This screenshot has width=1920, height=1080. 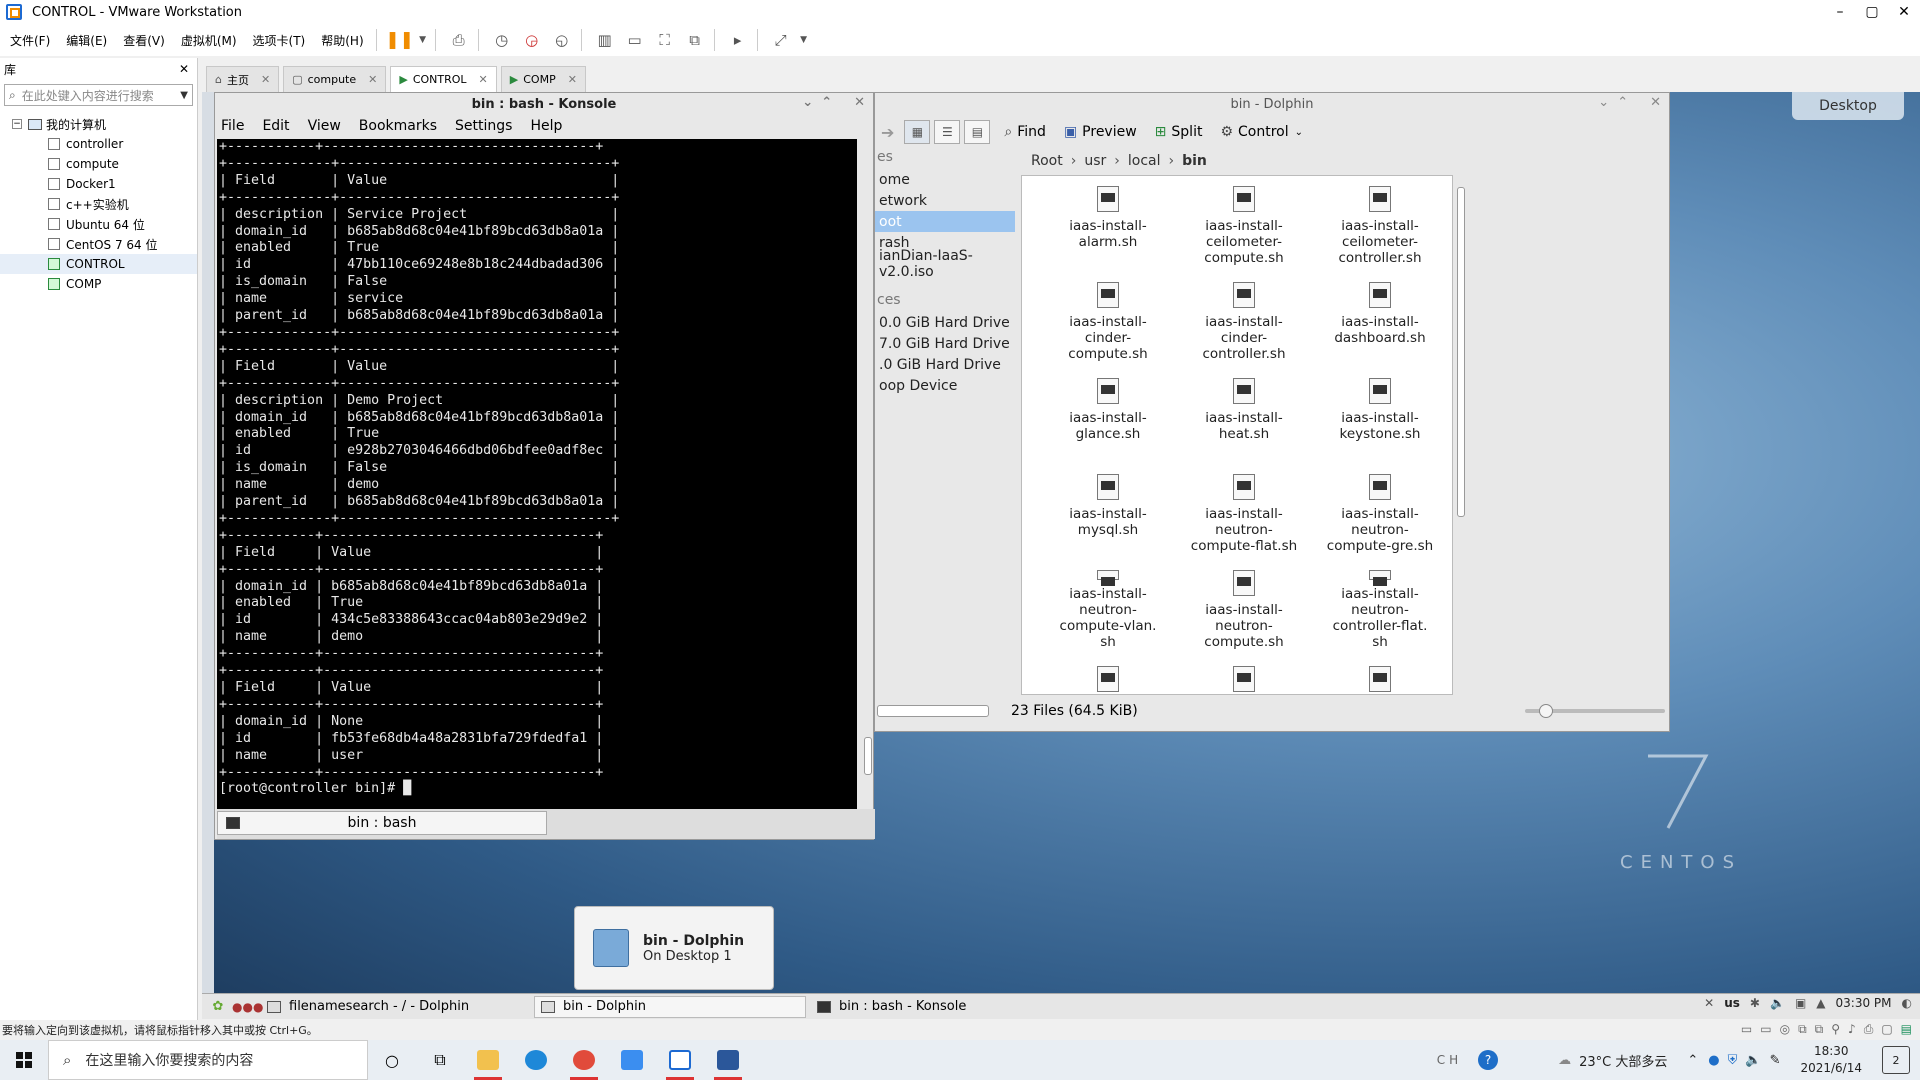 I want to click on panel-settings-icon: ◐, so click(x=1907, y=1003).